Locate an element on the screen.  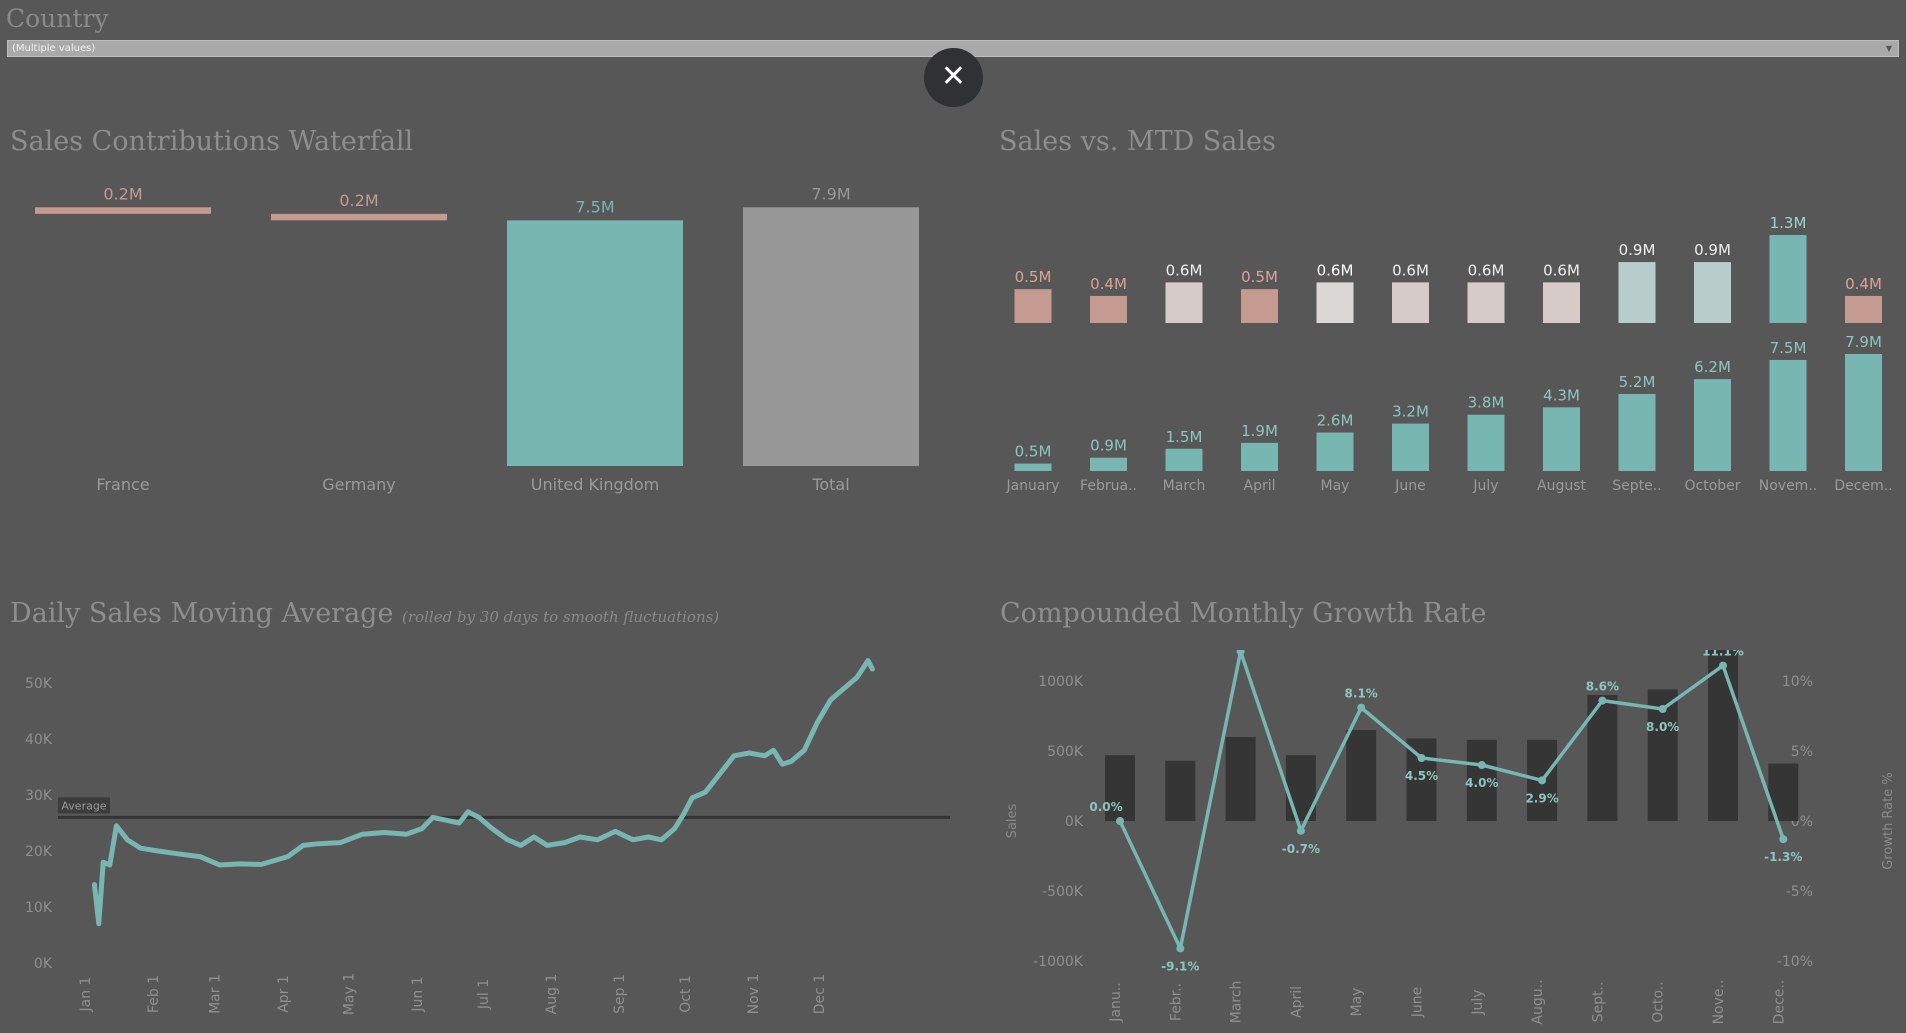
growth-rate-label: 0.0% is located at coordinates (1105, 807).